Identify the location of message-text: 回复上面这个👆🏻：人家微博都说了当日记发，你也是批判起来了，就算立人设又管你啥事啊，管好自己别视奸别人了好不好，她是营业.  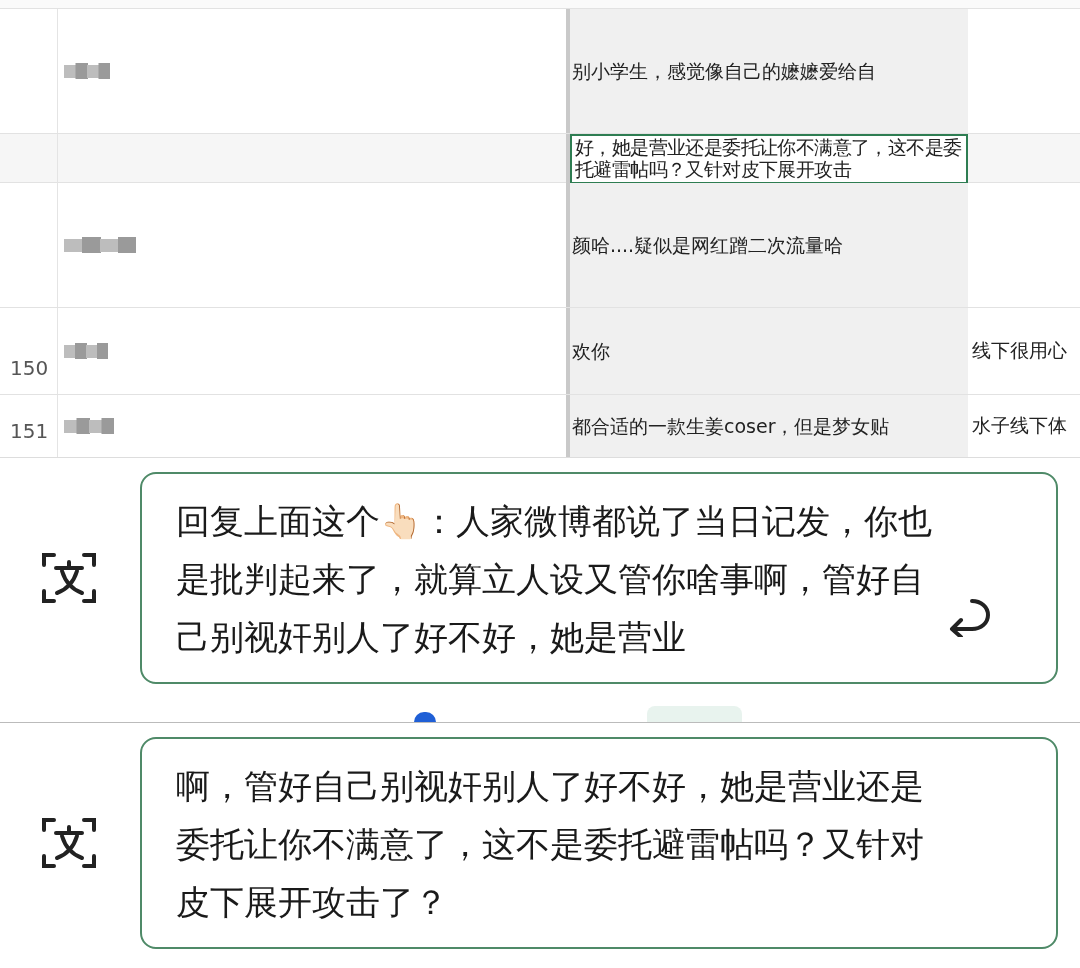
(554, 579).